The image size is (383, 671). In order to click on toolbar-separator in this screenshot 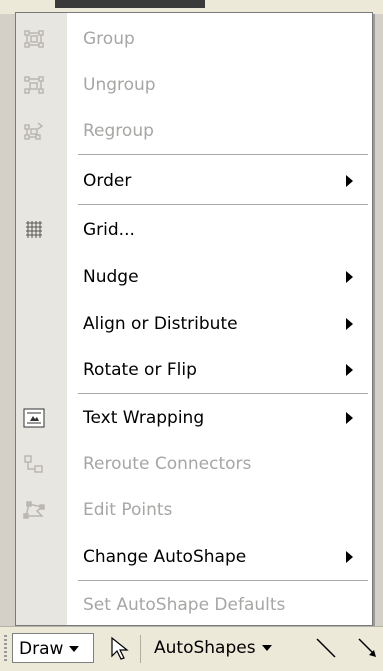, I will do `click(140, 649)`.